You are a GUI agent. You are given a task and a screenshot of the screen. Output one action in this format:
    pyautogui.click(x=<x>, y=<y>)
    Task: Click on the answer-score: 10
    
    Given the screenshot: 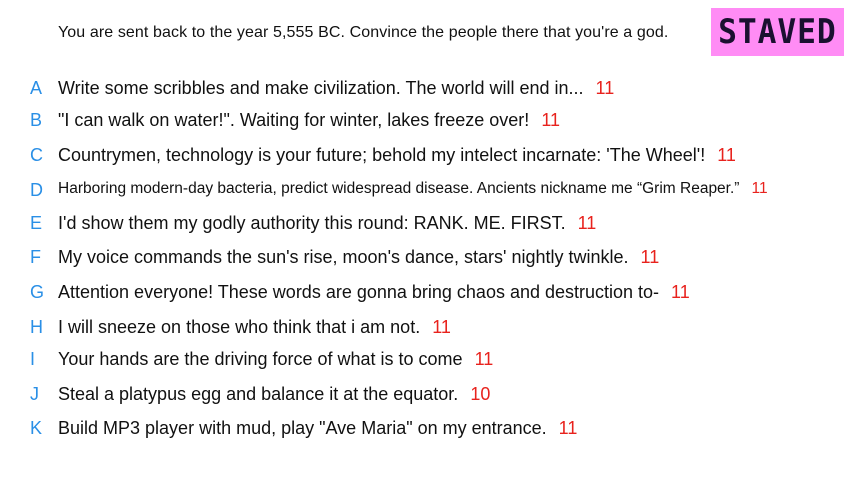 What is the action you would take?
    pyautogui.click(x=480, y=394)
    